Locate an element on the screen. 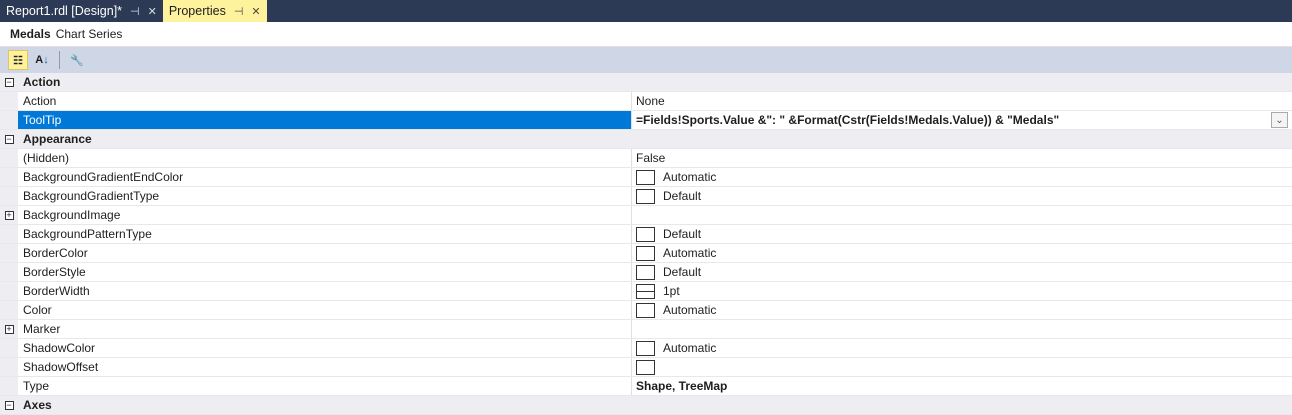  object-name: Medals is located at coordinates (30, 34).